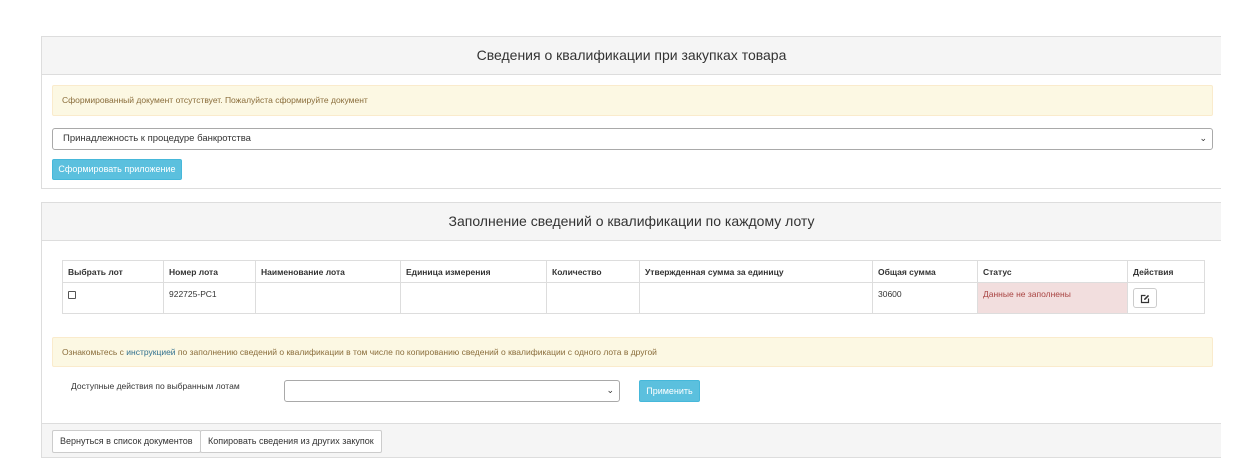 The image size is (1245, 472). Describe the element at coordinates (291, 441) in the screenshot. I see `copy-from-other-purchases-button: Копировать сведения из других закупок` at that location.